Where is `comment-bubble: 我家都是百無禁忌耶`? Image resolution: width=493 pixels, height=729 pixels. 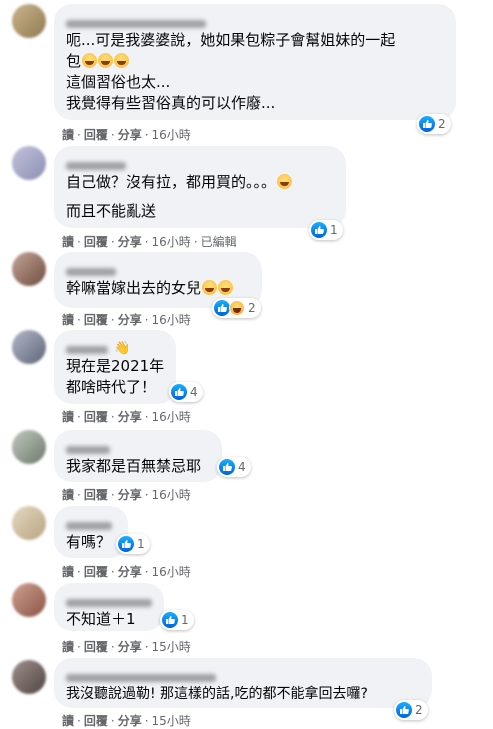
comment-bubble: 我家都是百無禁忌耶 is located at coordinates (138, 456).